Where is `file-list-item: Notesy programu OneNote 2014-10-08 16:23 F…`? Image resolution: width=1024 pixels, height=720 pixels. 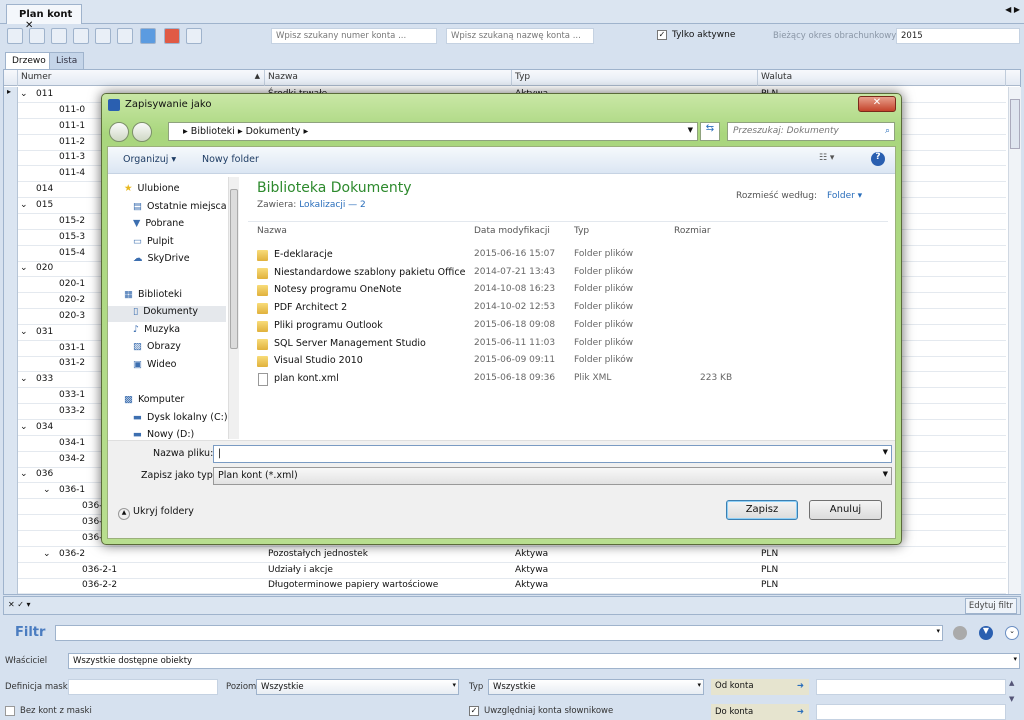 file-list-item: Notesy programu OneNote 2014-10-08 16:23 F… is located at coordinates (577, 291).